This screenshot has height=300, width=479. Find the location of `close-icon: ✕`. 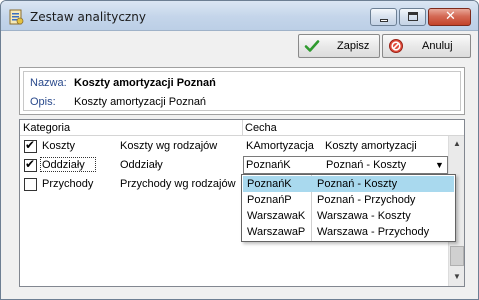

close-icon: ✕ is located at coordinates (450, 16).